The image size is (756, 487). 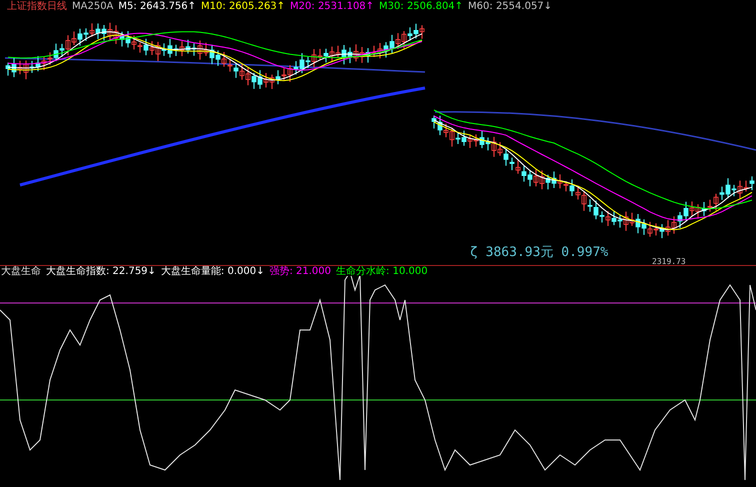 I want to click on indicator-label: M10: 2605.263↑, so click(x=243, y=6).